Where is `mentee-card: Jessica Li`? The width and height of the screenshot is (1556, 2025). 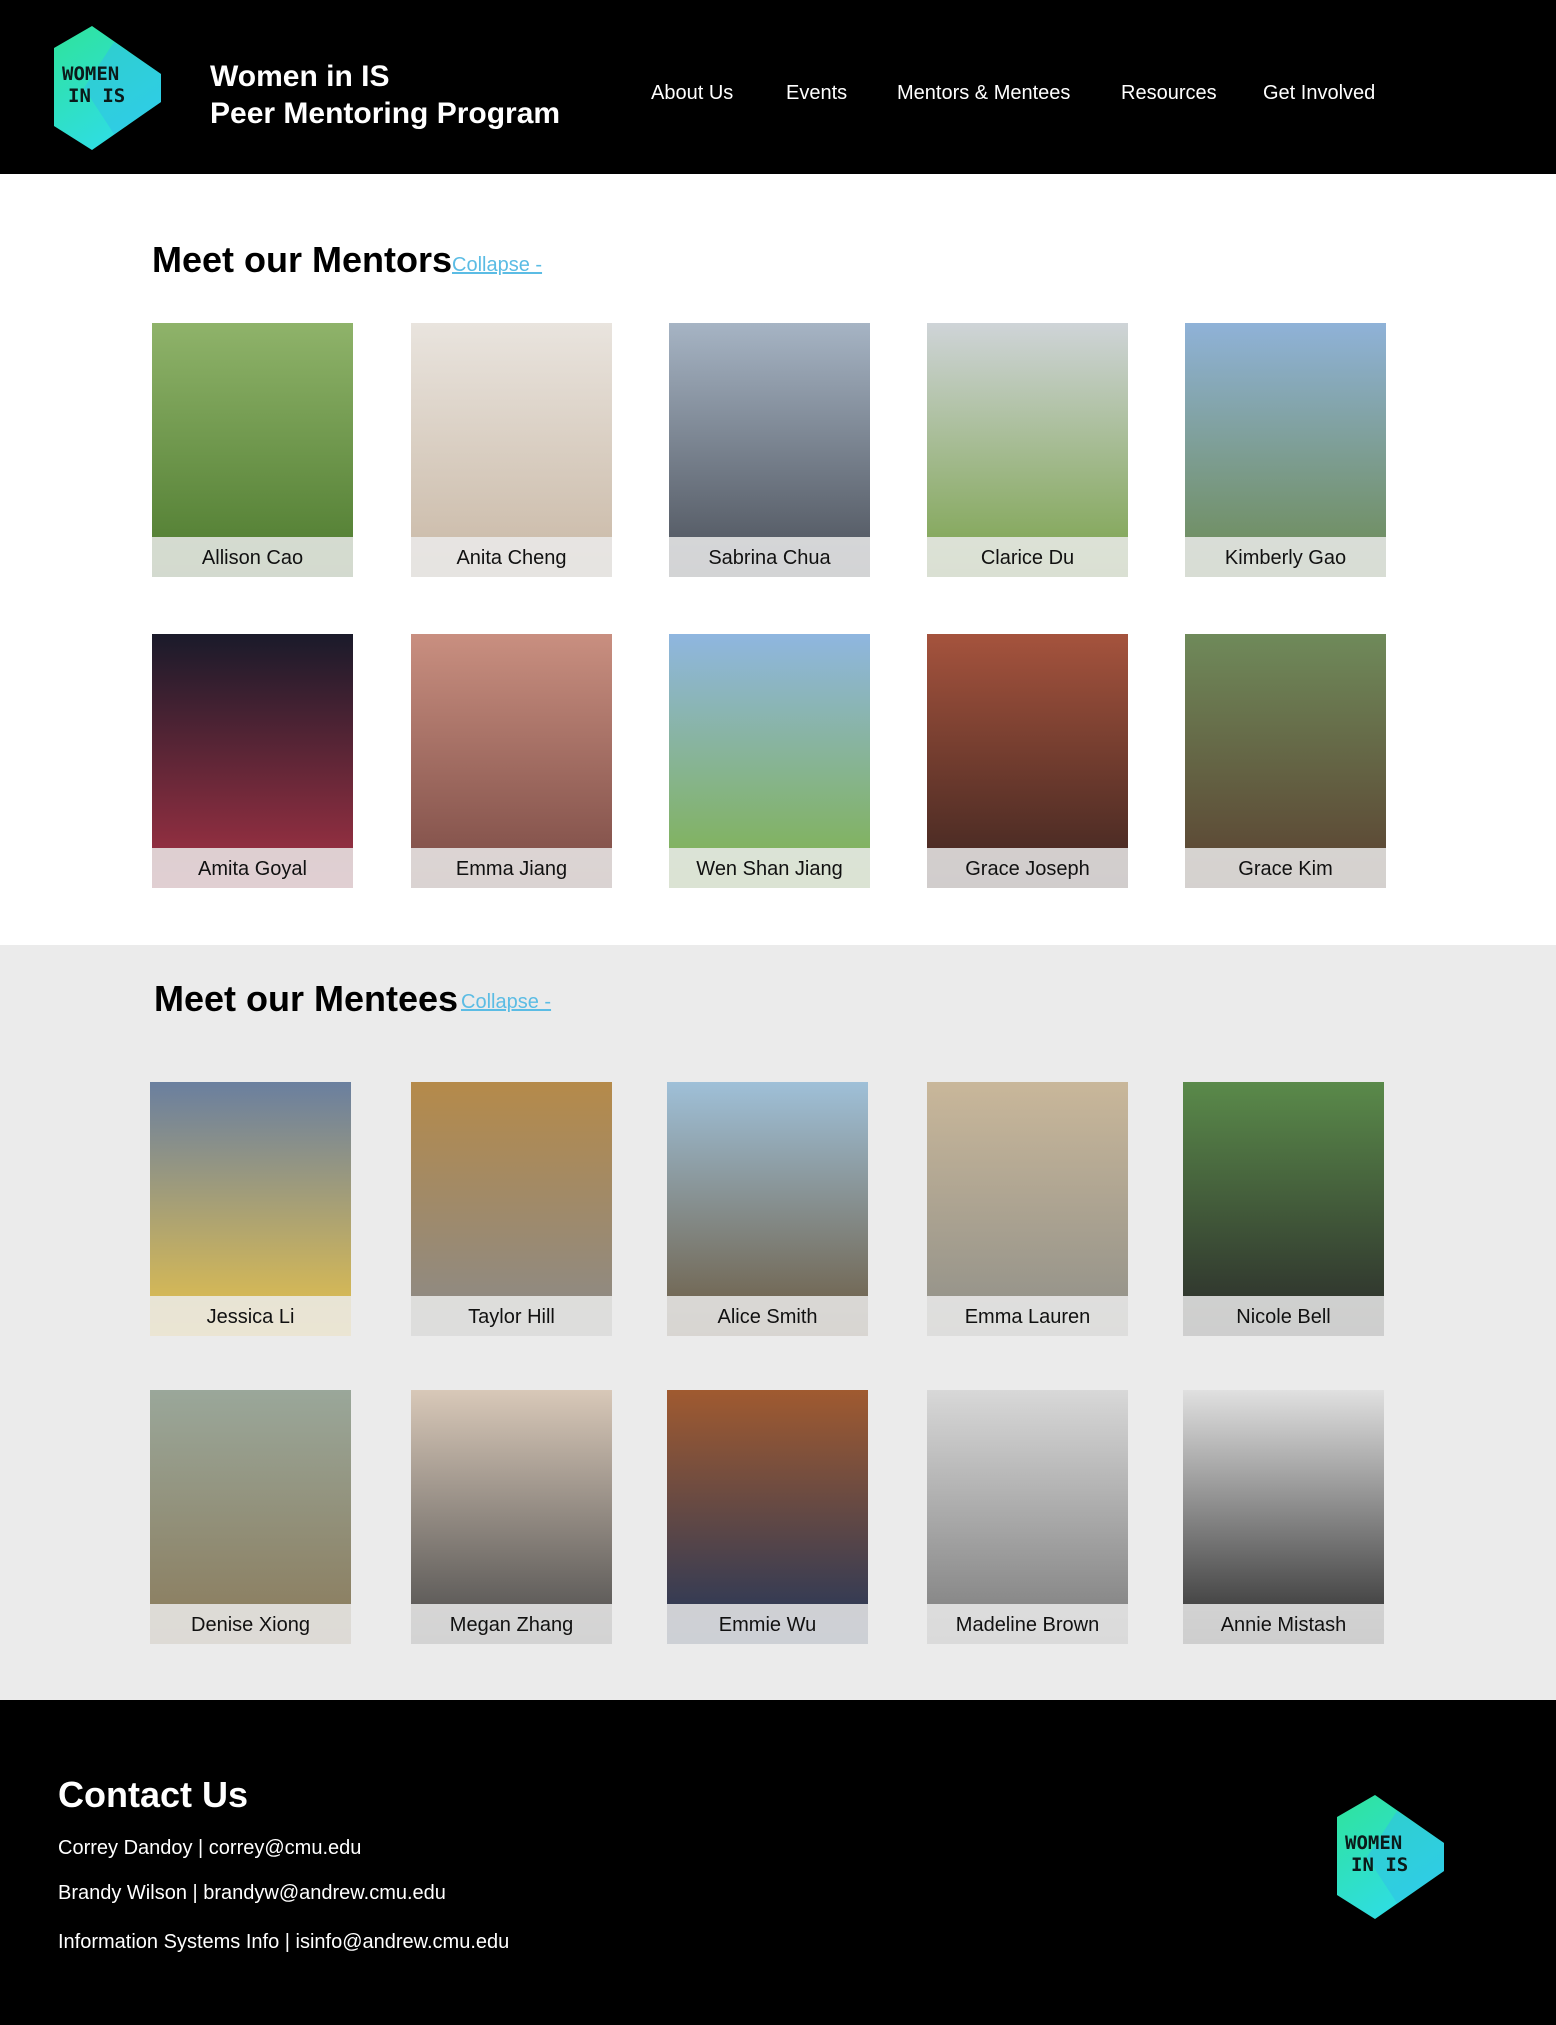 mentee-card: Jessica Li is located at coordinates (250, 1209).